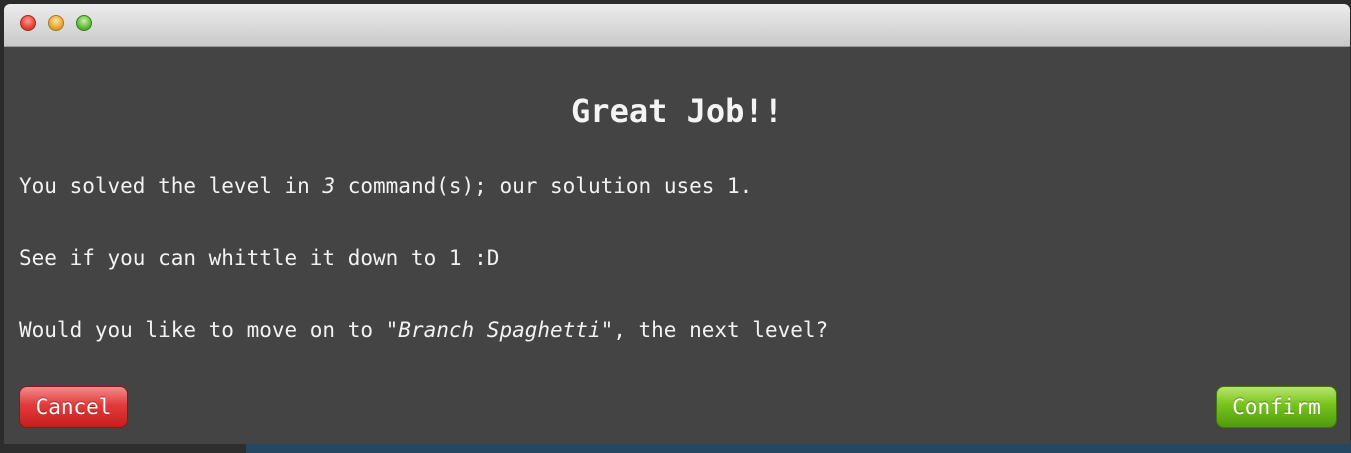  I want to click on challenge-text: See if you can whittle it down to 1 :D, so click(259, 258).